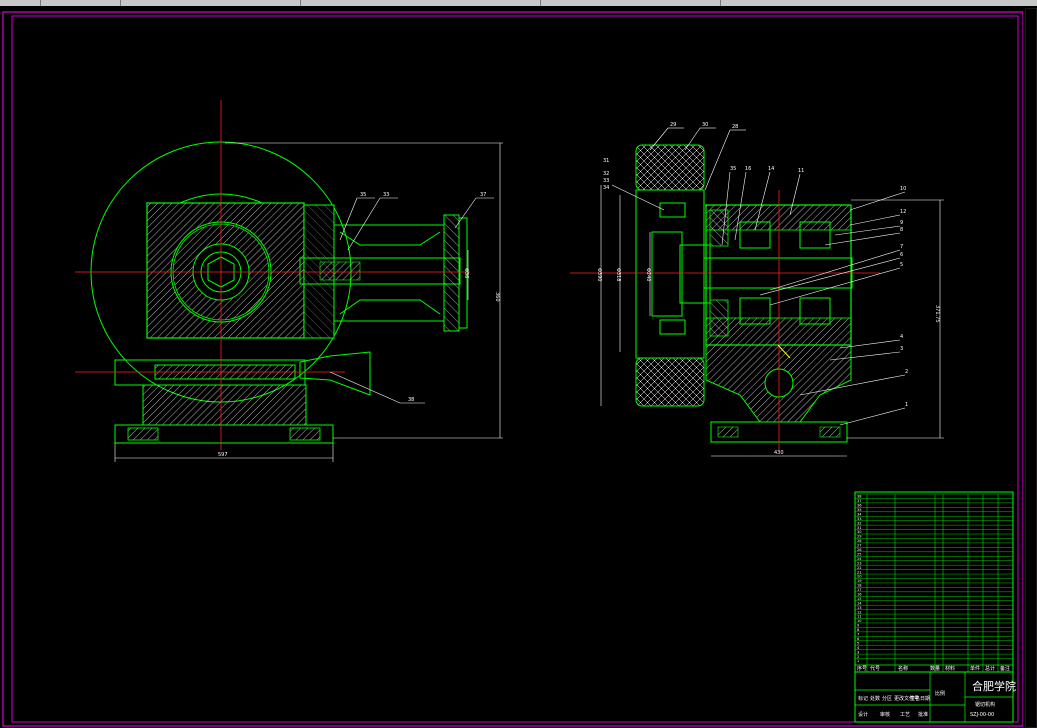 The image size is (1037, 728). Describe the element at coordinates (875, 668) in the screenshot. I see `parts-header-2: 代号` at that location.